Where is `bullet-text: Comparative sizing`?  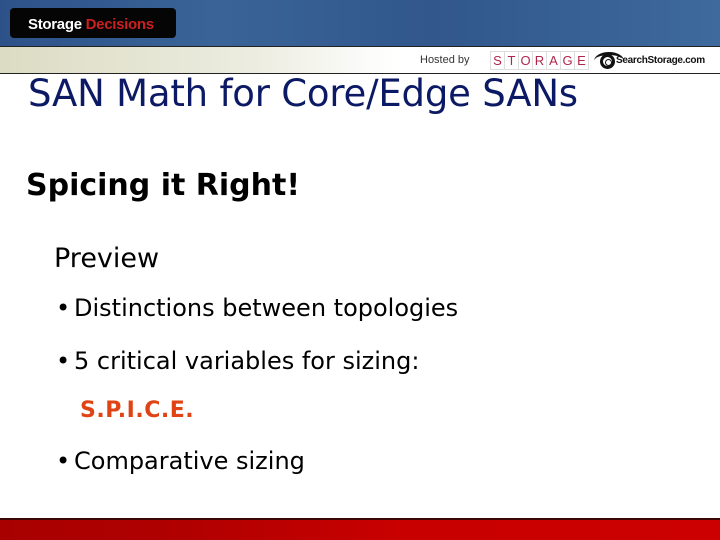
bullet-text: Comparative sizing is located at coordinates (189, 461).